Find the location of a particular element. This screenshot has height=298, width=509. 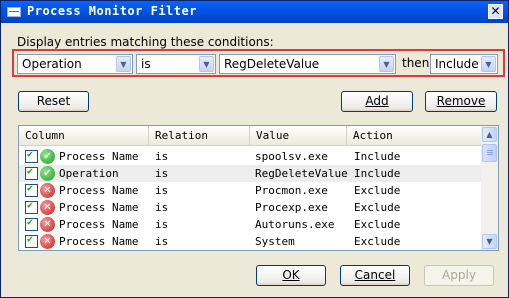

ok-button: OK is located at coordinates (291, 275).